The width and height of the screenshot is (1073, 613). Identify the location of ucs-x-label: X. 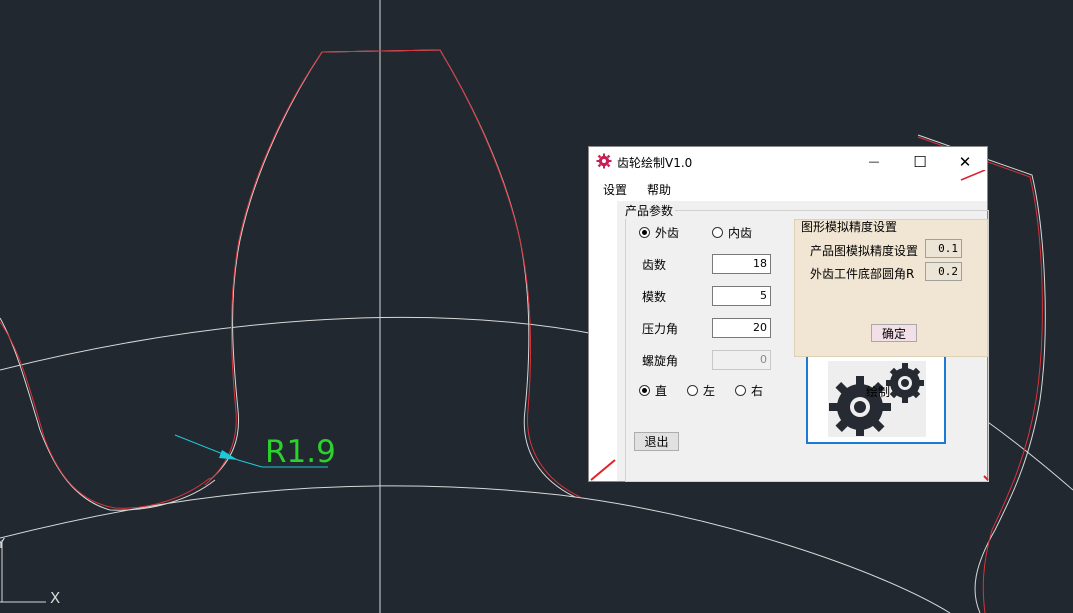
(55, 598).